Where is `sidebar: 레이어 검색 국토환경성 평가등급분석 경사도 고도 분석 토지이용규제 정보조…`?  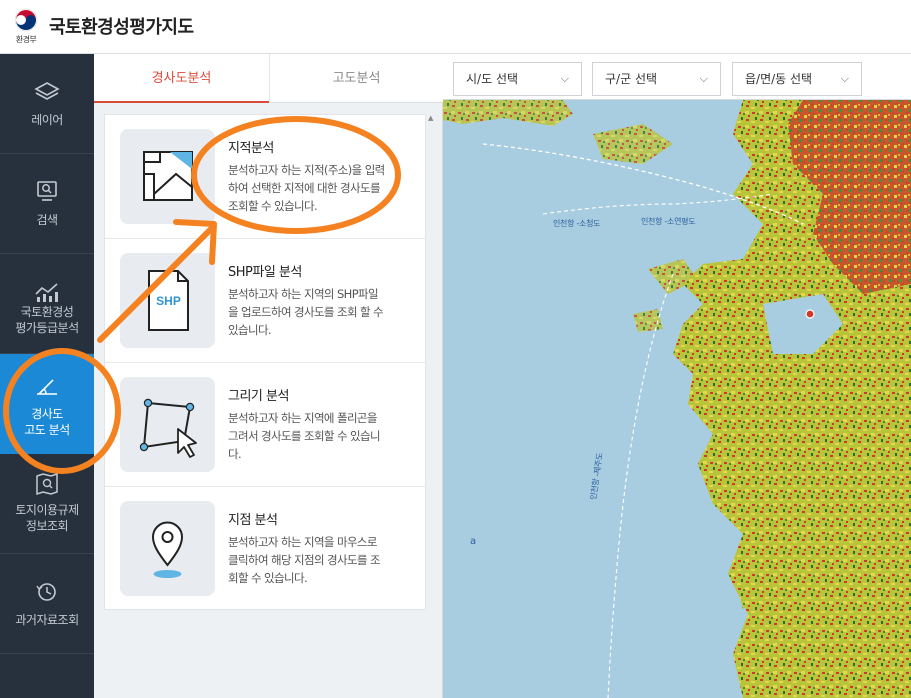 sidebar: 레이어 검색 국토환경성 평가등급분석 경사도 고도 분석 토지이용규제 정보조… is located at coordinates (47, 376).